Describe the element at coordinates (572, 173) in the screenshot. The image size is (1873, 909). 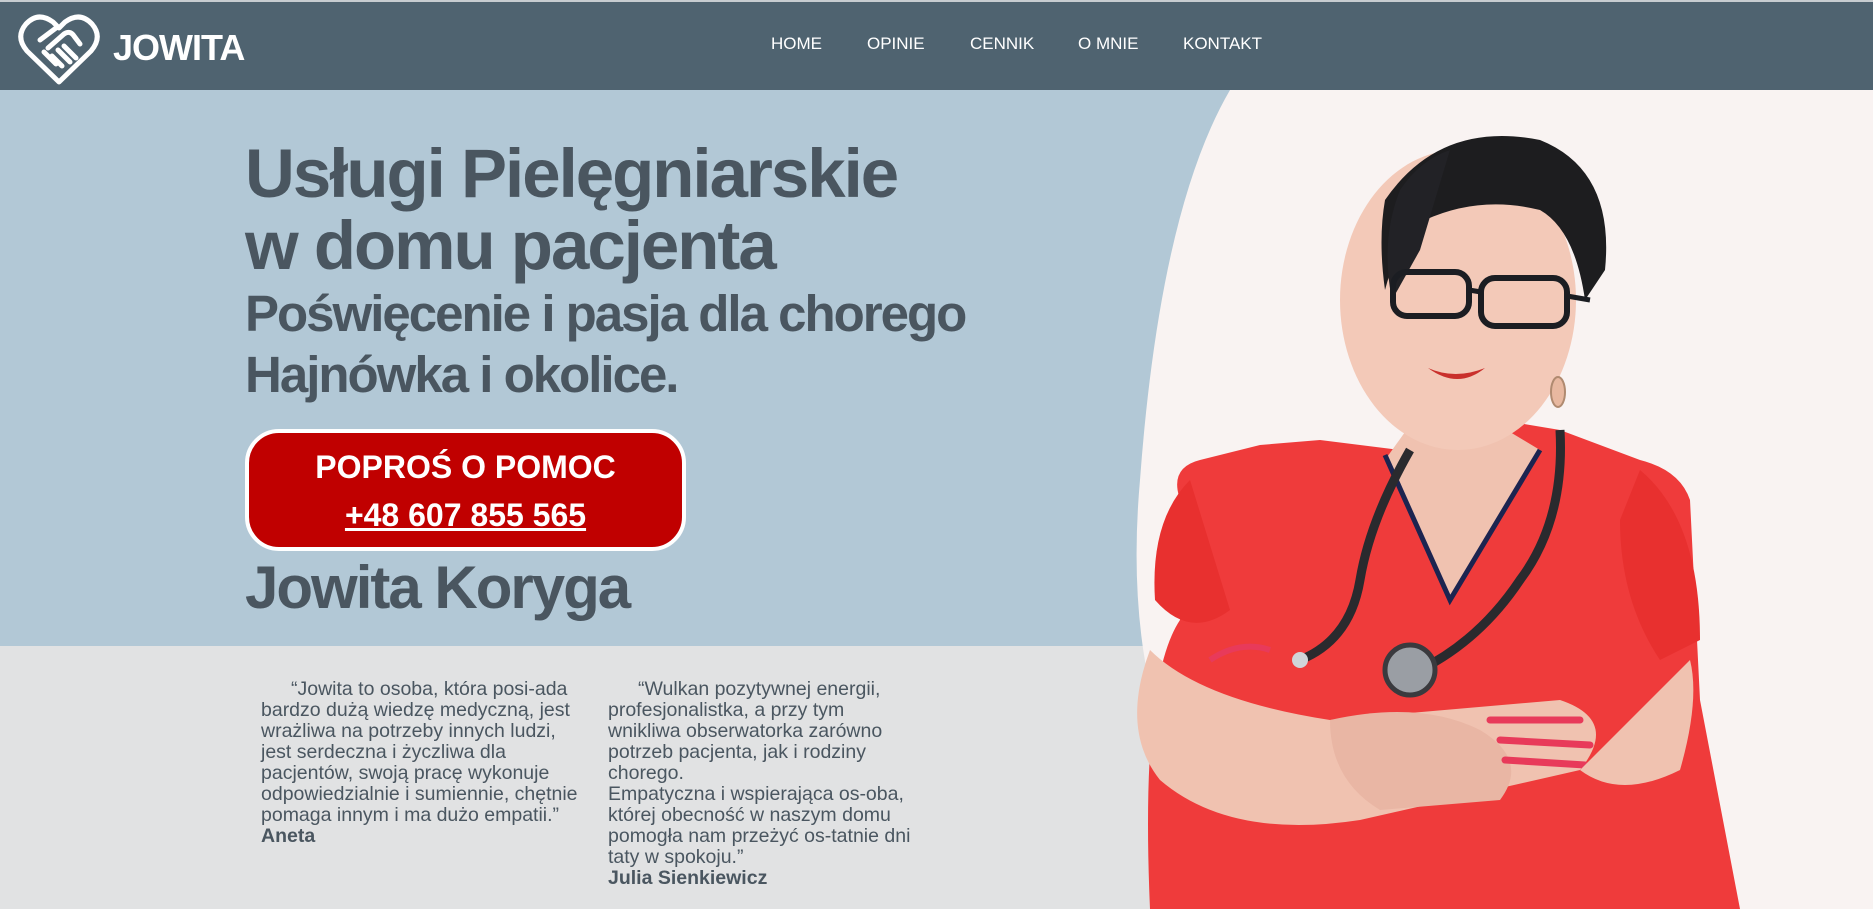
I see `hero-title-line1: Usługi Pielęgniarskie` at that location.